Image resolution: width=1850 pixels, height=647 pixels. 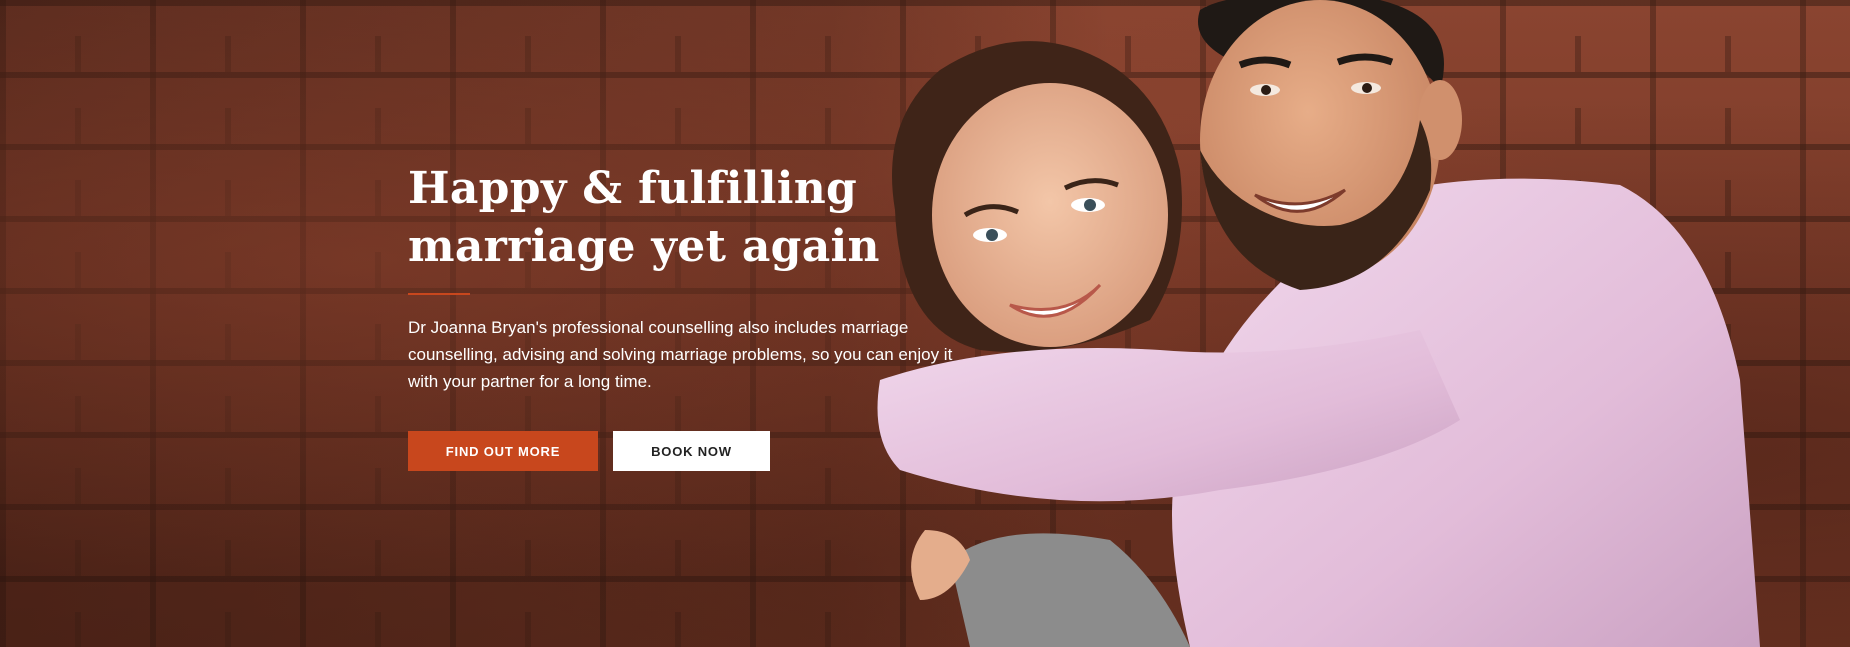 I want to click on headline-line-1: Happy & fulfilling, so click(x=633, y=188).